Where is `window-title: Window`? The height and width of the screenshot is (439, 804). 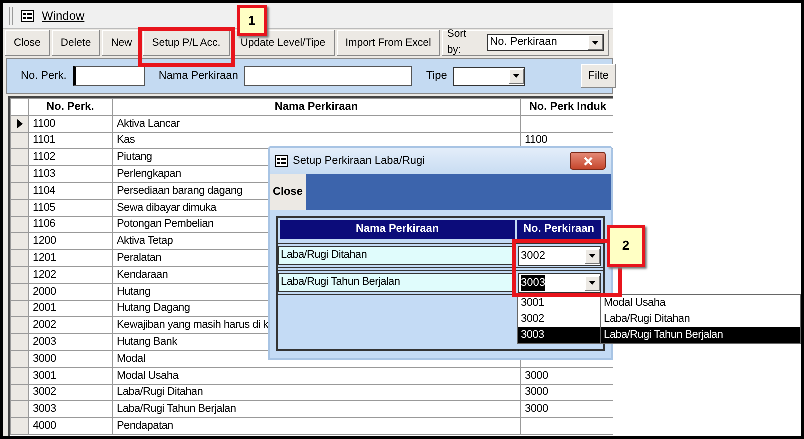
window-title: Window is located at coordinates (63, 16).